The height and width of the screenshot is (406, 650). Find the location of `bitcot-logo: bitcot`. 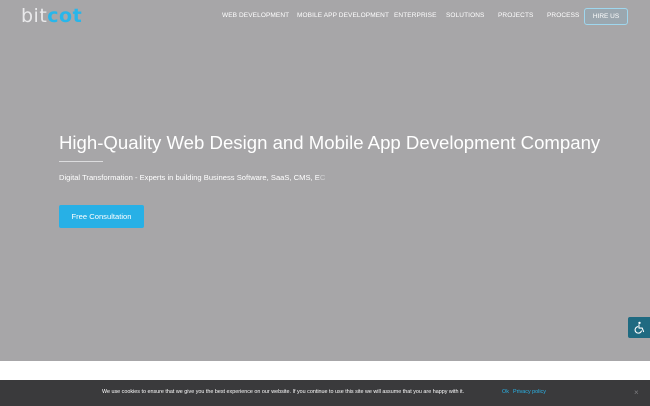

bitcot-logo: bitcot is located at coordinates (51, 16).